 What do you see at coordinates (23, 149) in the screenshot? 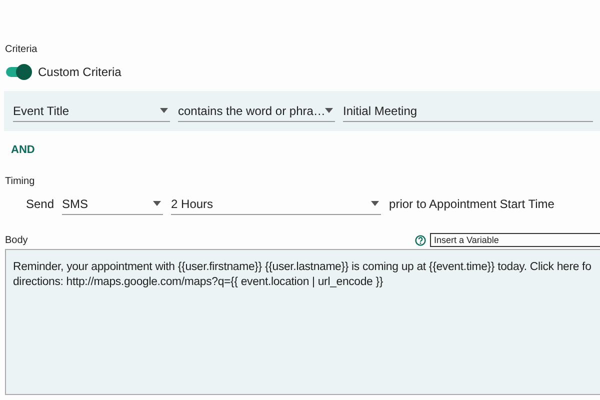
I see `joiner-label: AND` at bounding box center [23, 149].